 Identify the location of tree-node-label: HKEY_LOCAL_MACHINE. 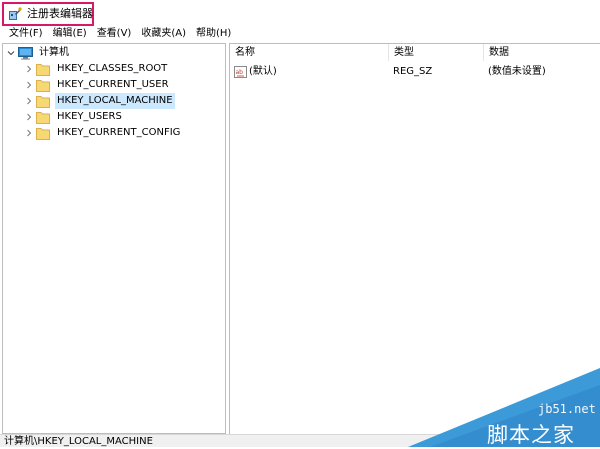
(115, 101).